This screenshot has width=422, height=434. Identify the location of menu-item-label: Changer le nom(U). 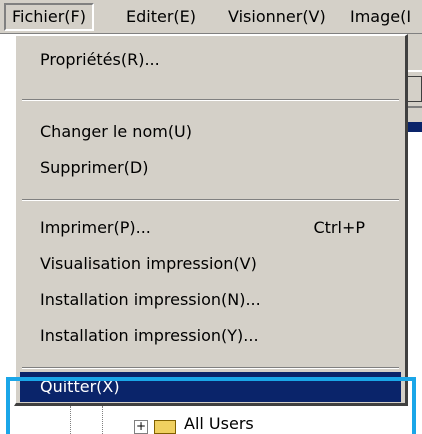
(116, 131).